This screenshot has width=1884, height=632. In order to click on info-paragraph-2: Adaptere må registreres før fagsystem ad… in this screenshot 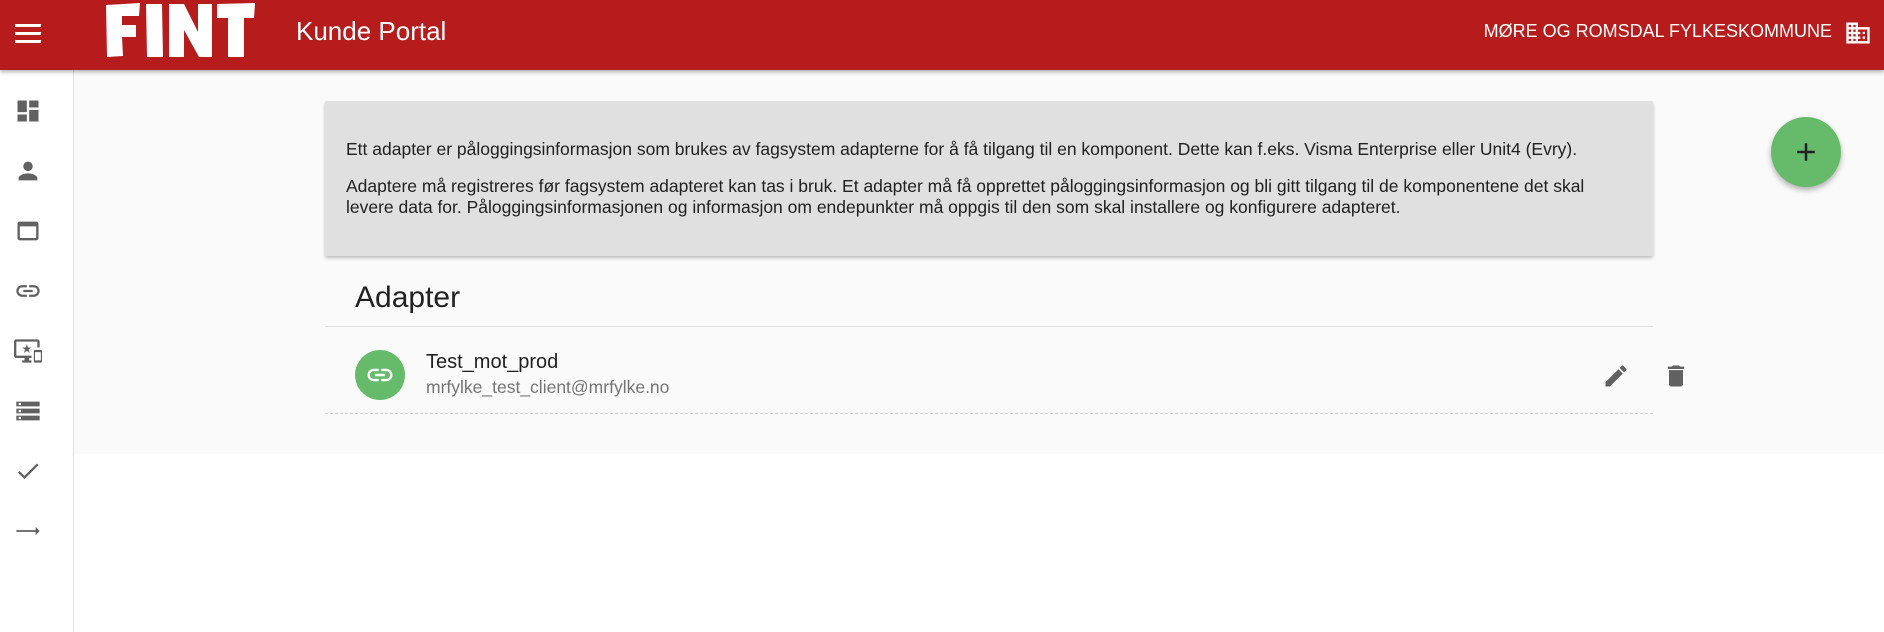, I will do `click(965, 196)`.